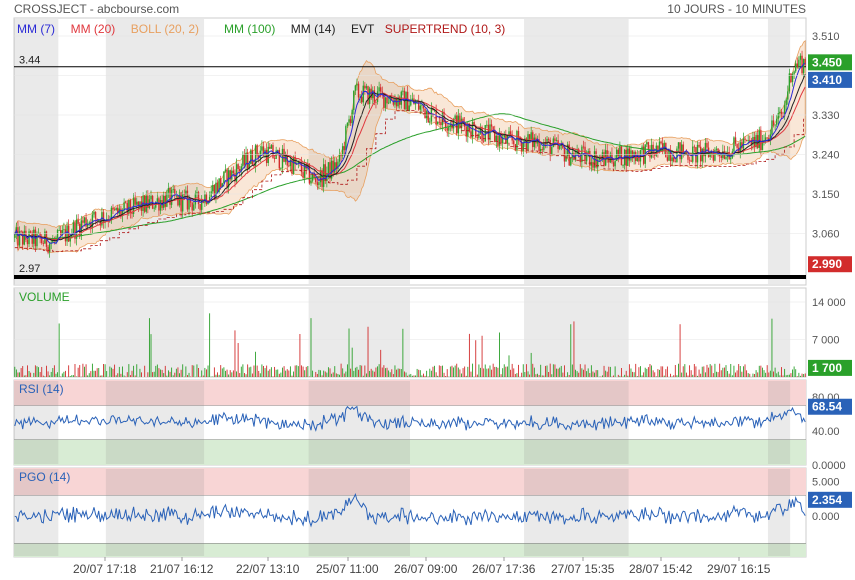 The image size is (855, 580). I want to click on rsi-tick-label: 40.00, so click(826, 432).